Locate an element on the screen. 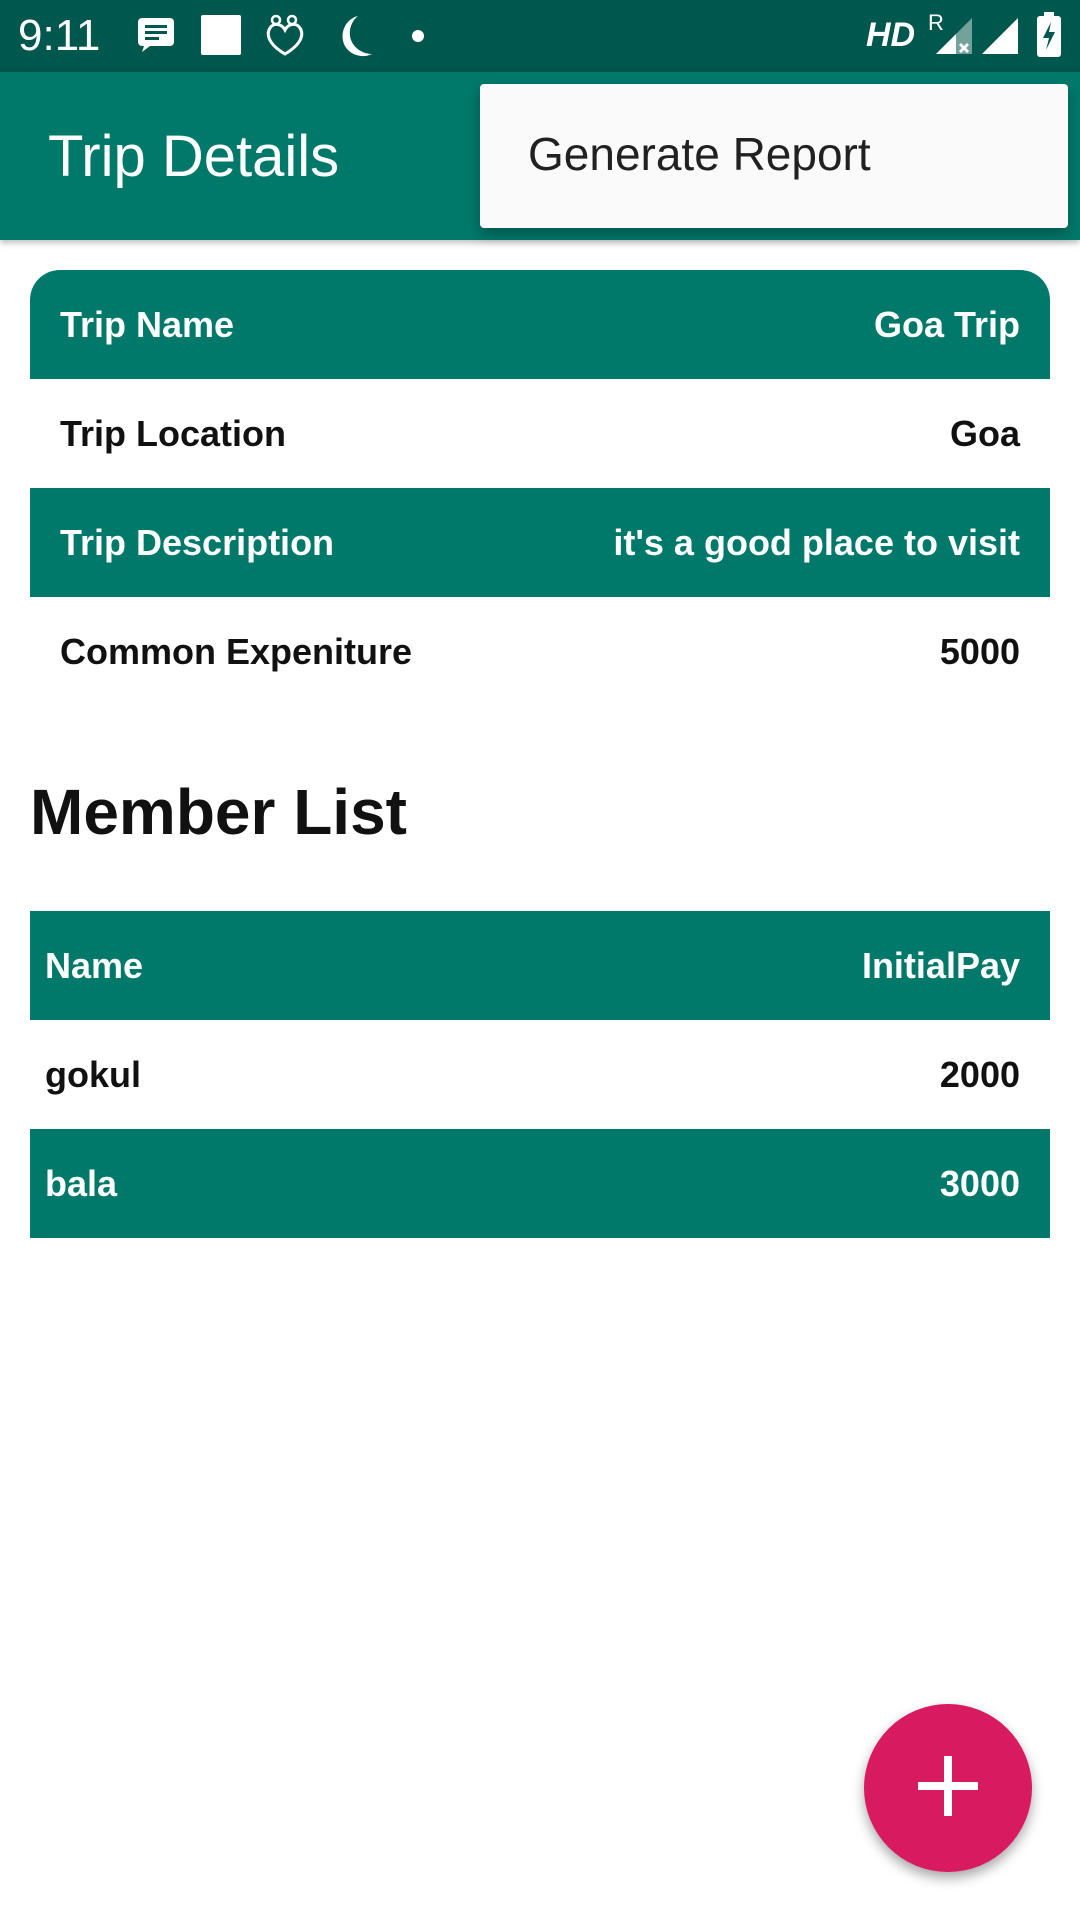 The image size is (1080, 1920). add-member-button is located at coordinates (948, 1788).